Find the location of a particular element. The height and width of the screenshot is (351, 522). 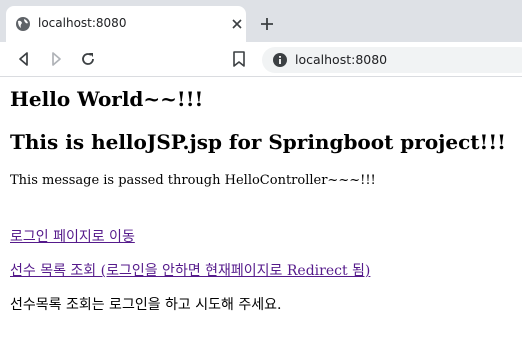

bookmark-icon is located at coordinates (239, 59).